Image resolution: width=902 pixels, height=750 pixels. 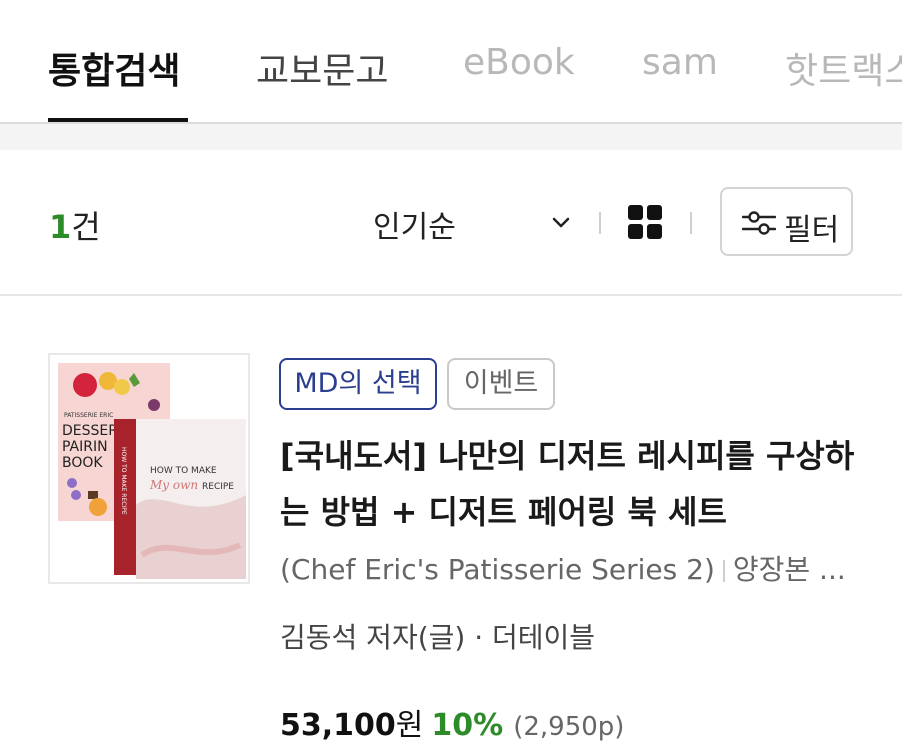 I want to click on cover-series-text: PATISSERIE ERIC, so click(x=88, y=415).